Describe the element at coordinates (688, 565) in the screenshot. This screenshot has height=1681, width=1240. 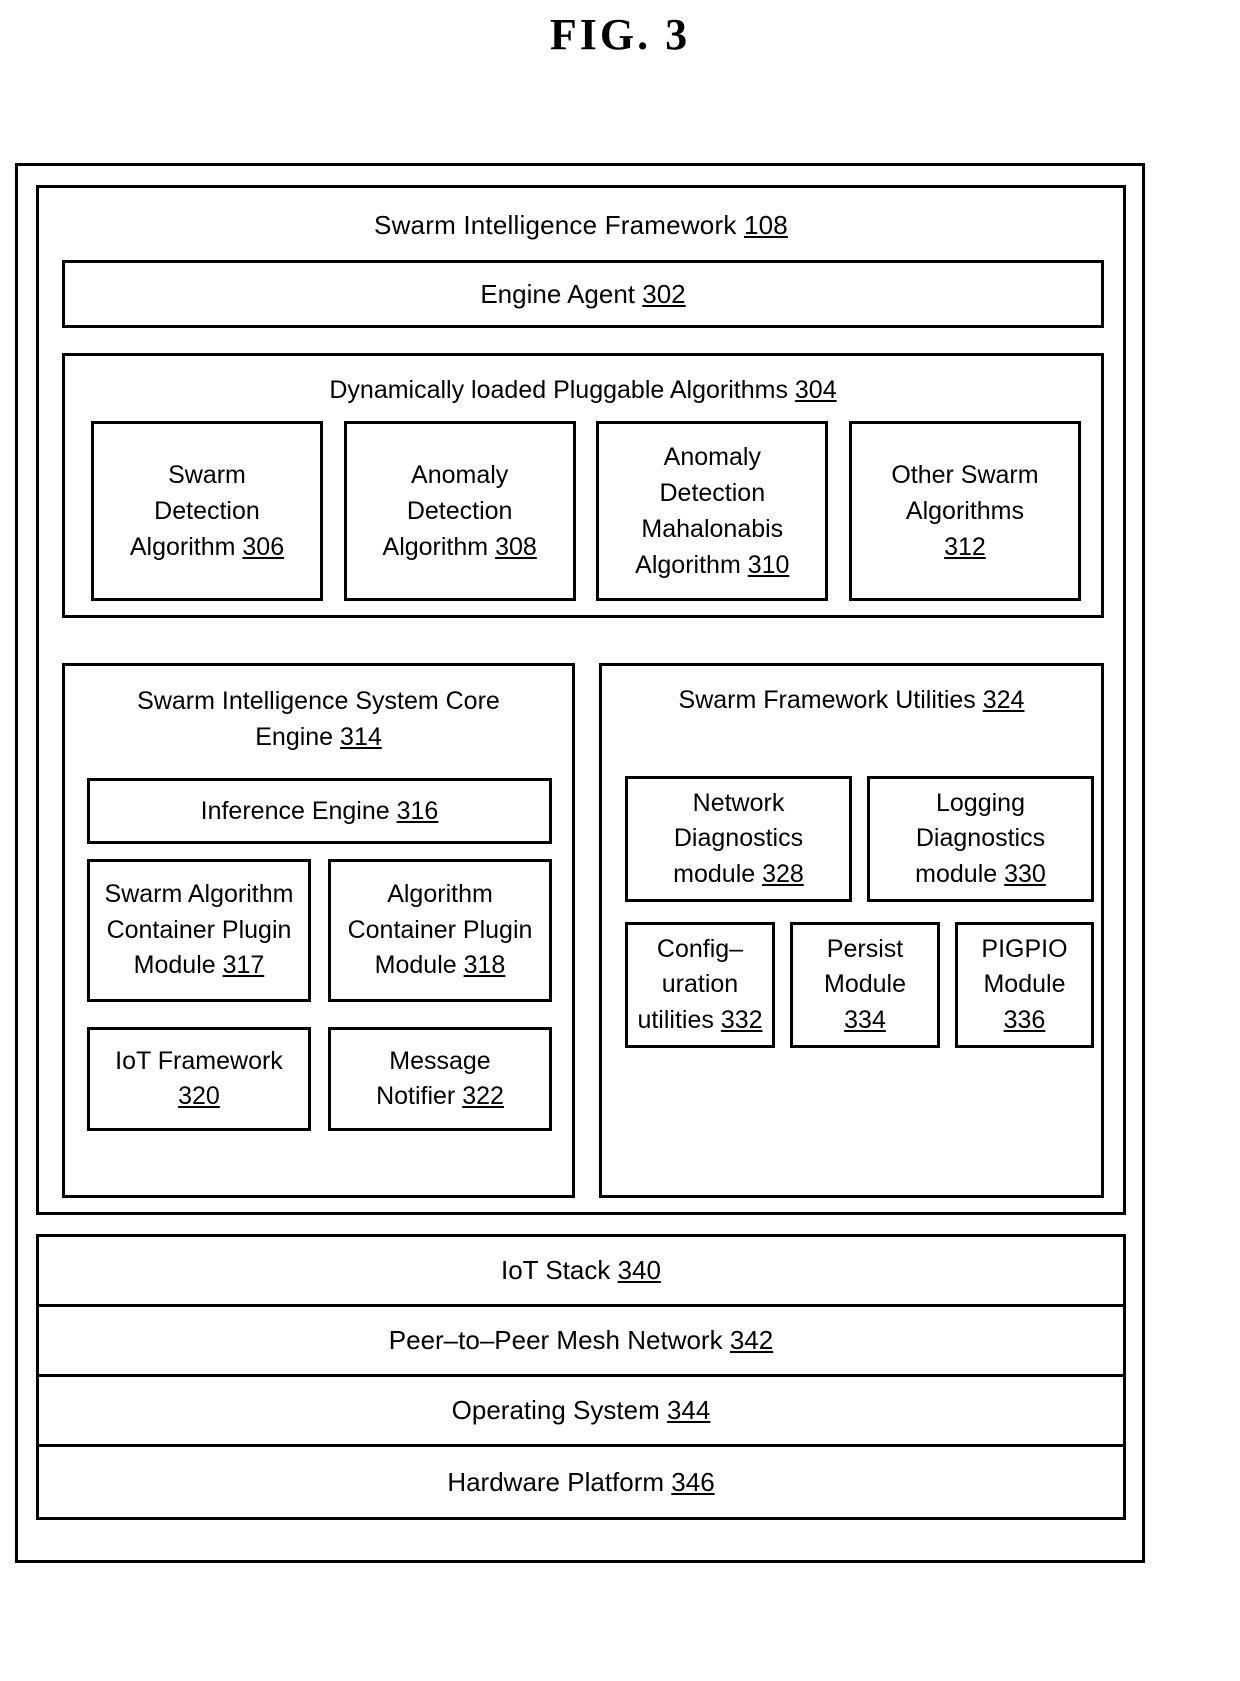
I see `algo-line-4: Algorithm` at that location.